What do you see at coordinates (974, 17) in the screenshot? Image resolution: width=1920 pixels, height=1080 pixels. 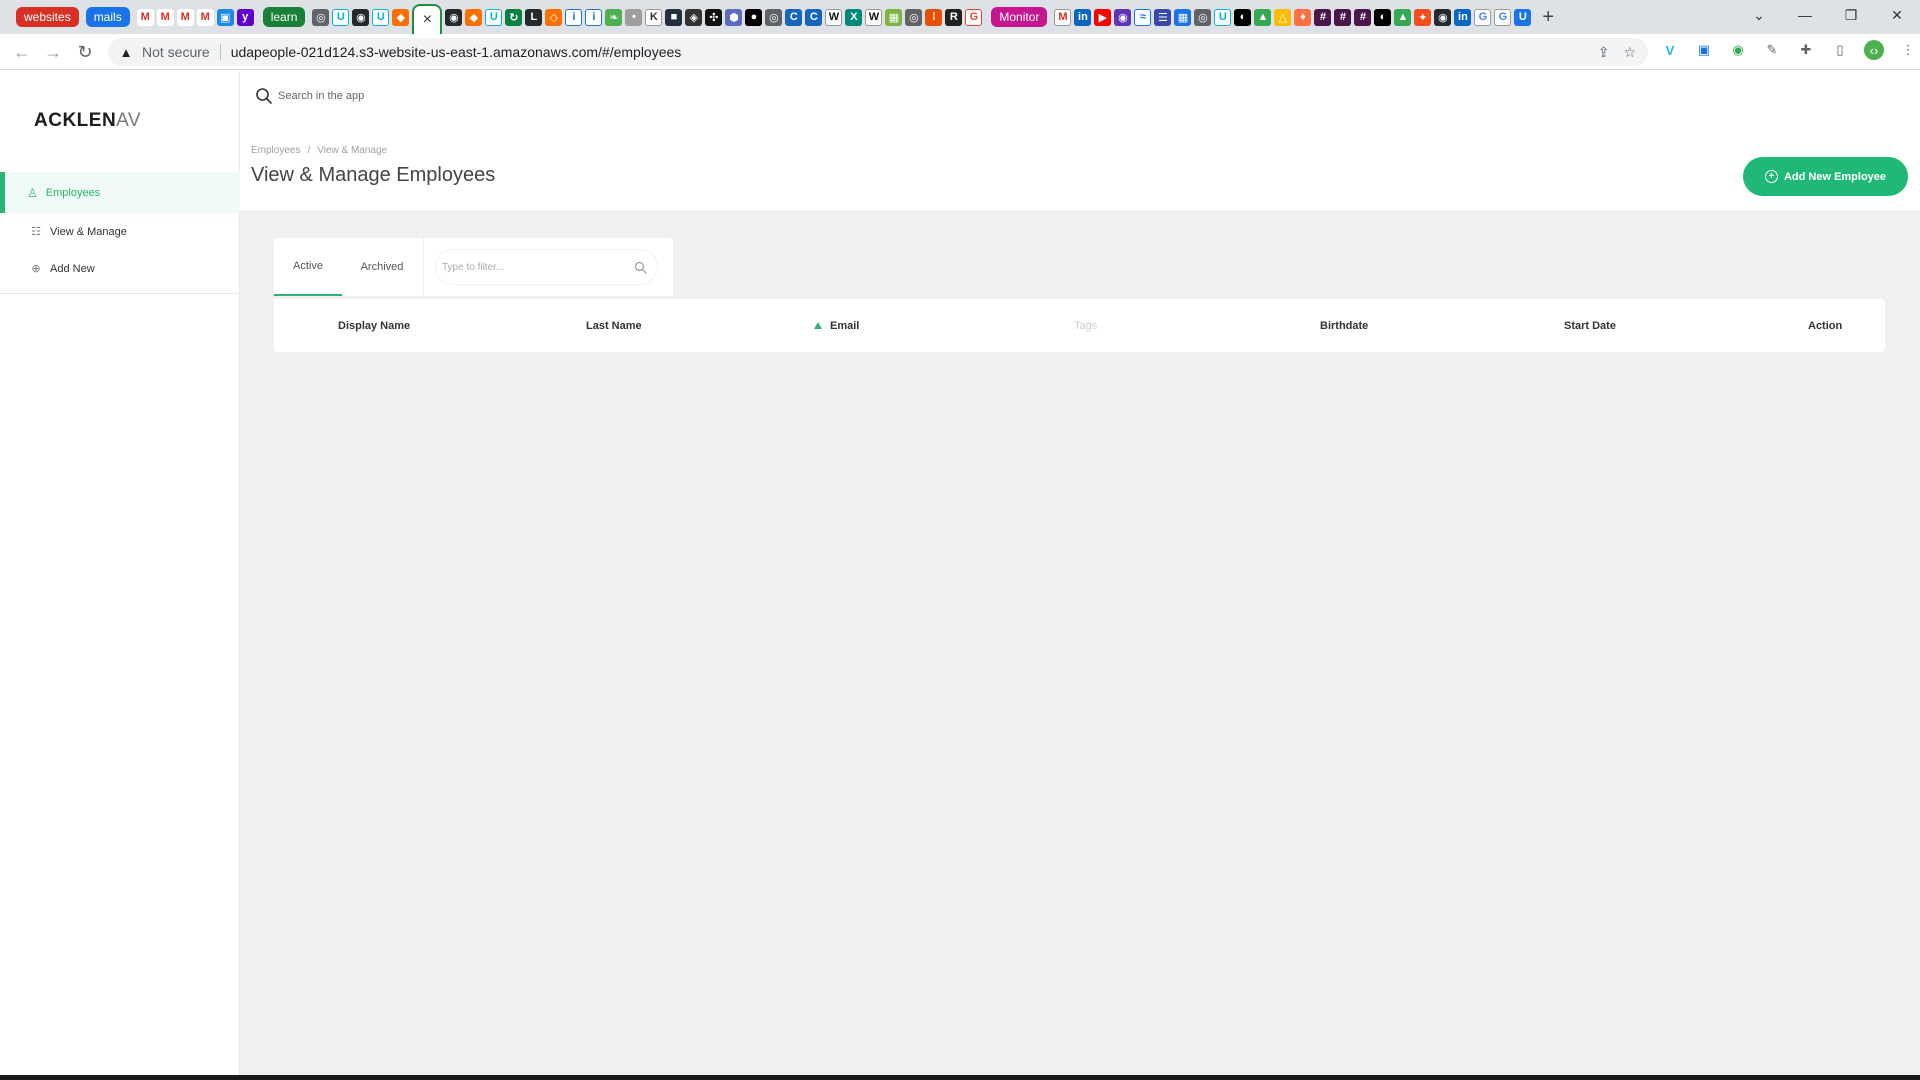 I see `google-tab-icon: G` at bounding box center [974, 17].